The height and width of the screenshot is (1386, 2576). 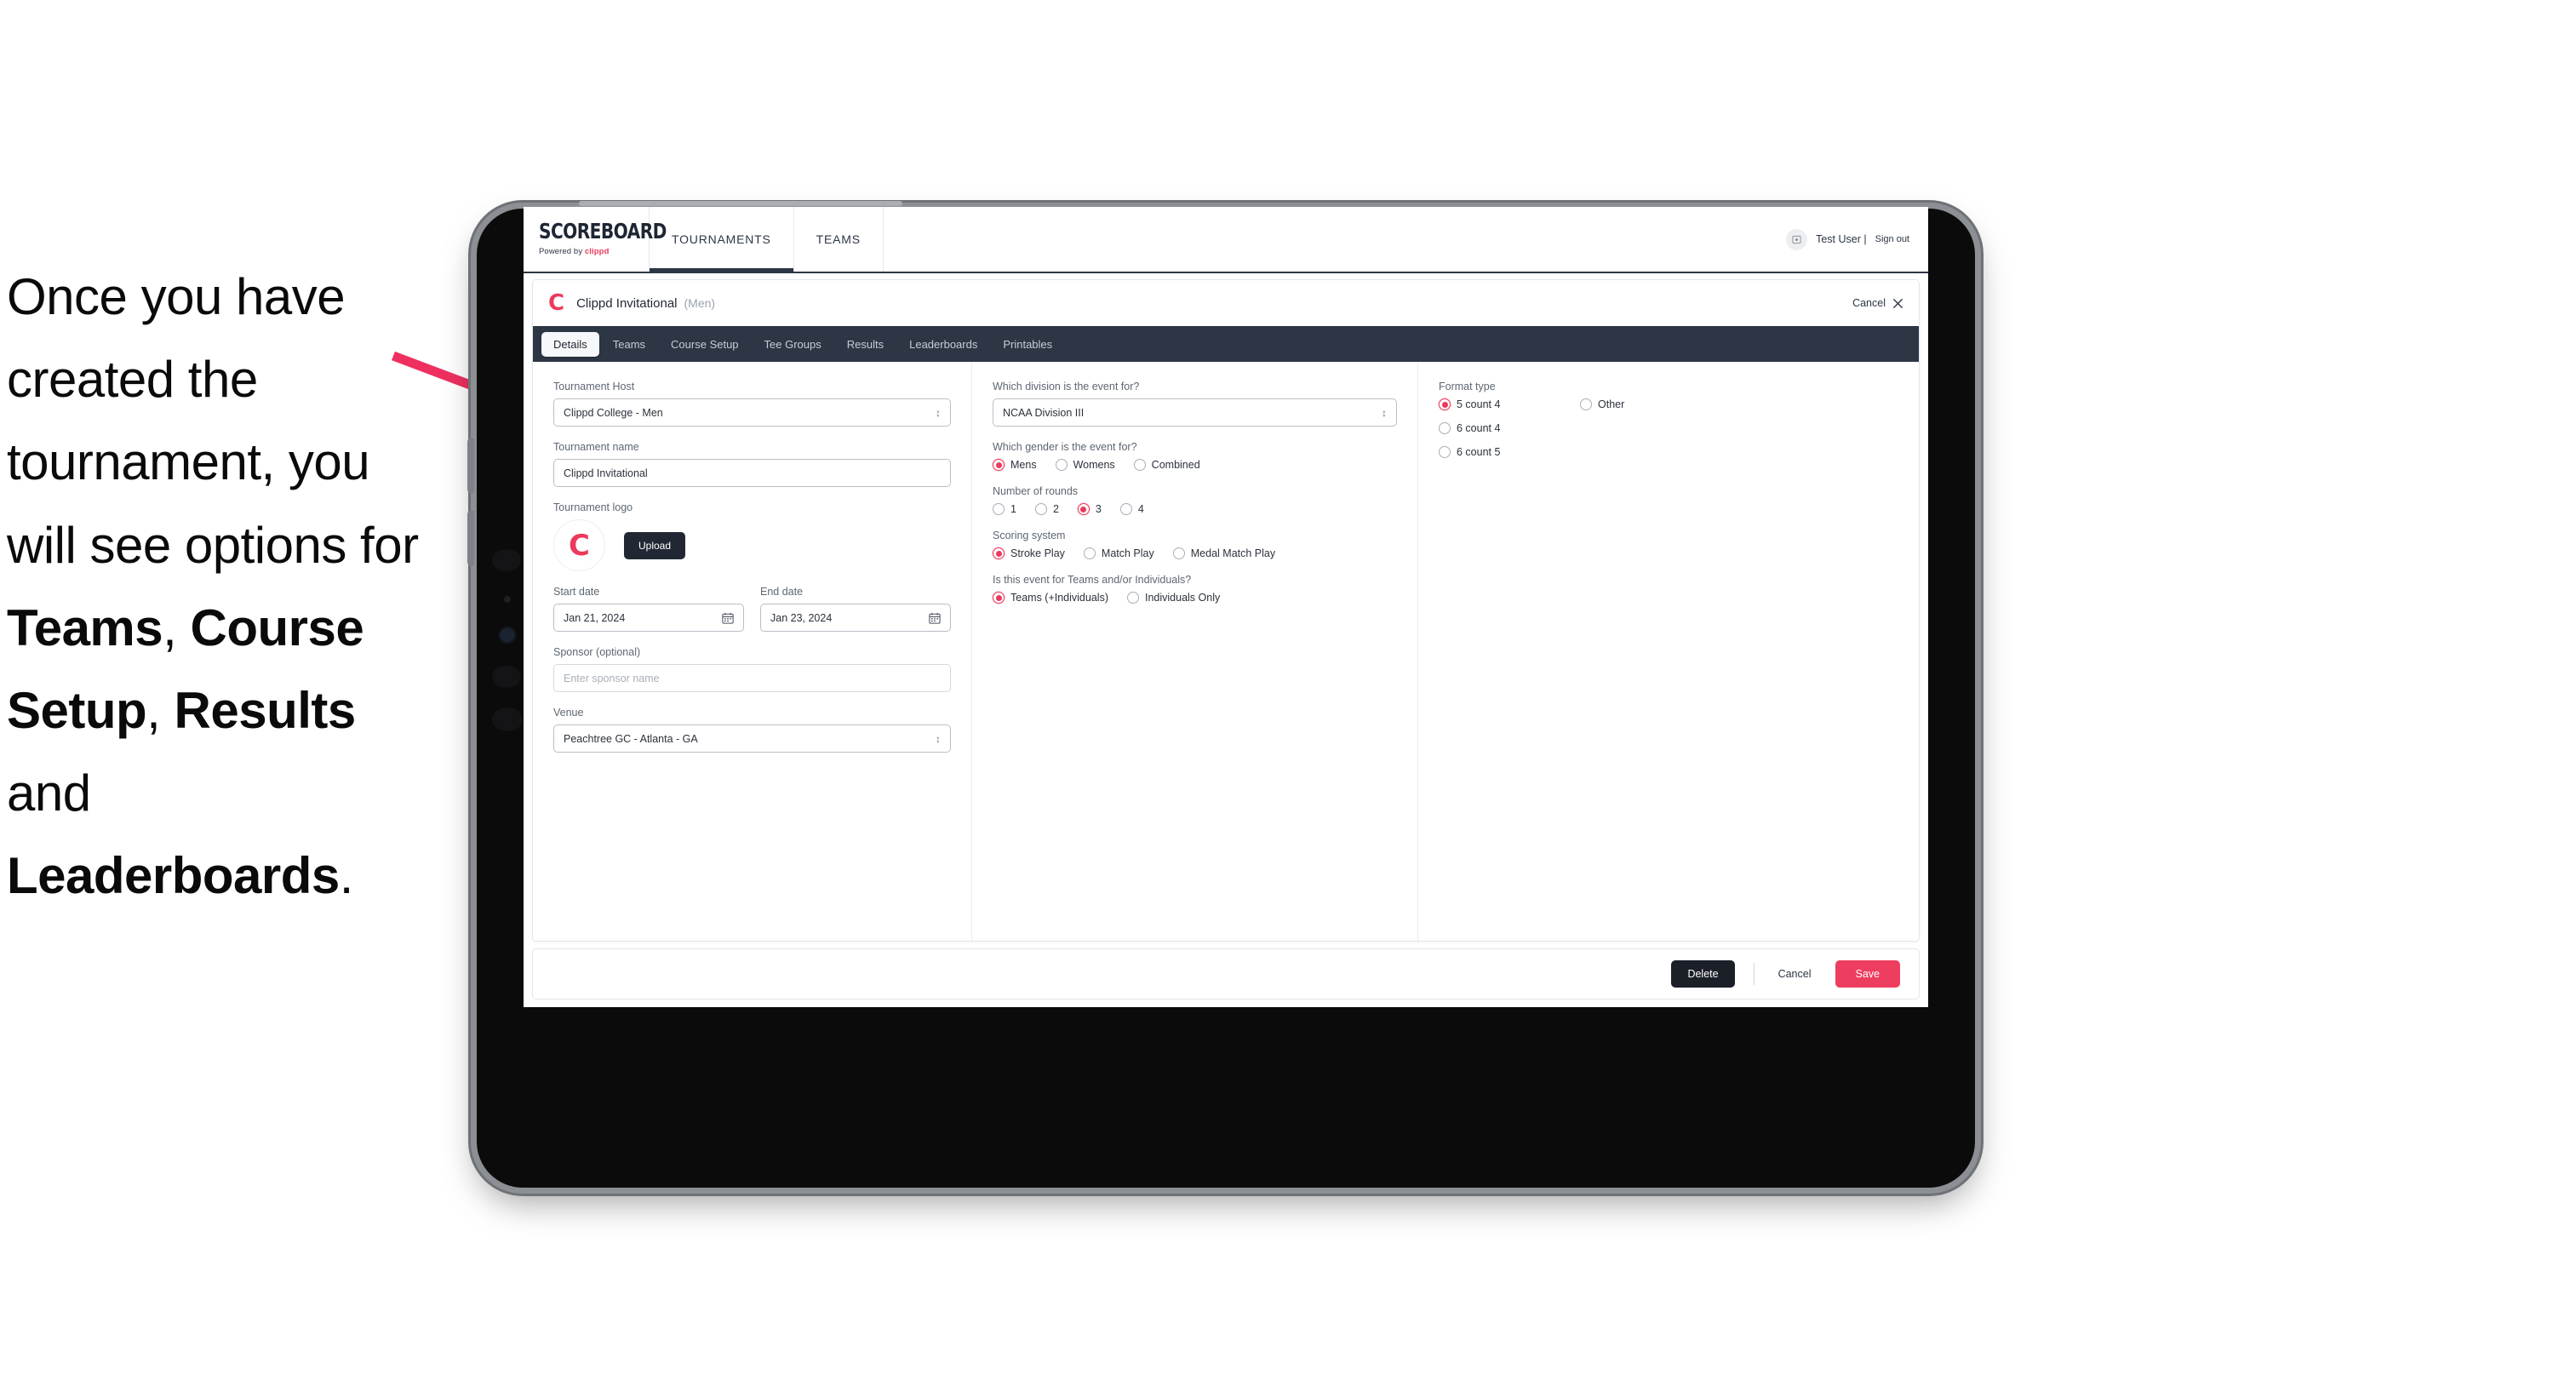 I want to click on label-start-date: Start date, so click(x=576, y=592).